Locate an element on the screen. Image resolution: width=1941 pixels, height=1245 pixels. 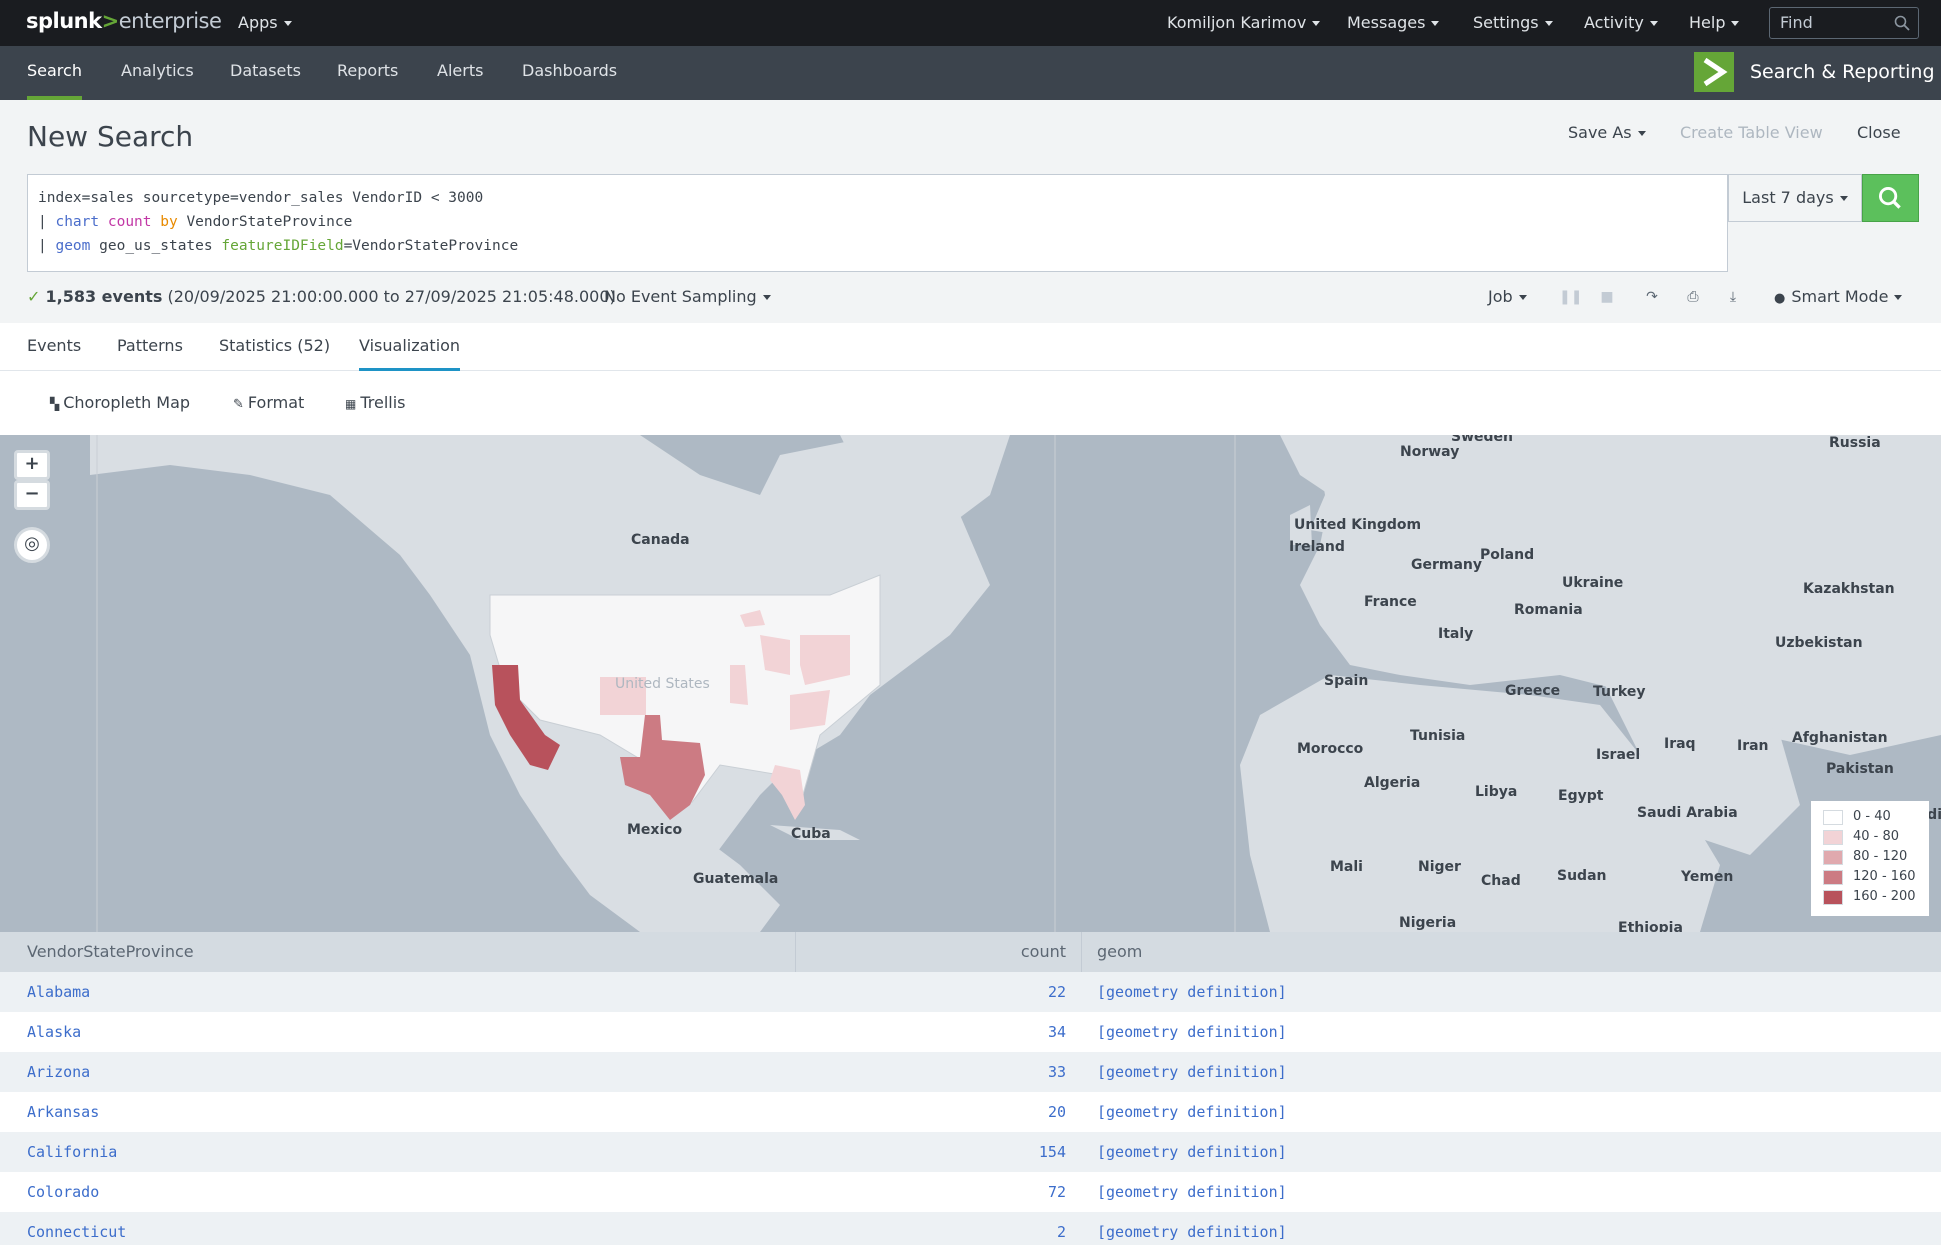
column-header-geom: geom is located at coordinates (1119, 952).